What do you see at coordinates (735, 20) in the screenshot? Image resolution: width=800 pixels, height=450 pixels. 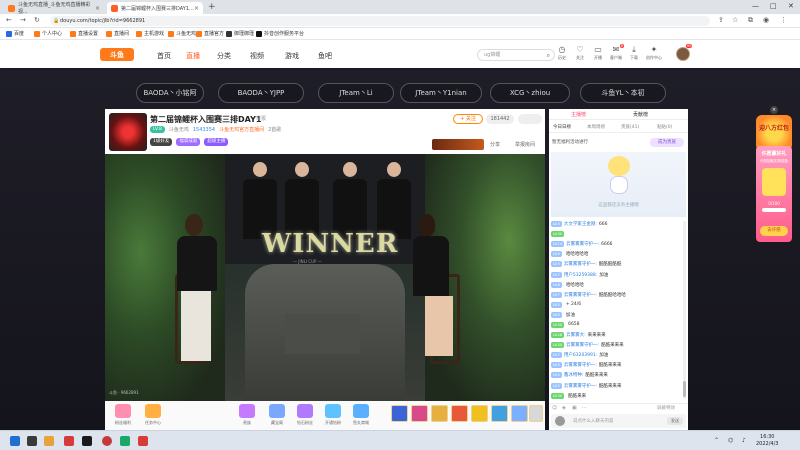 I see `bookmark-star-icon: ☆` at bounding box center [735, 20].